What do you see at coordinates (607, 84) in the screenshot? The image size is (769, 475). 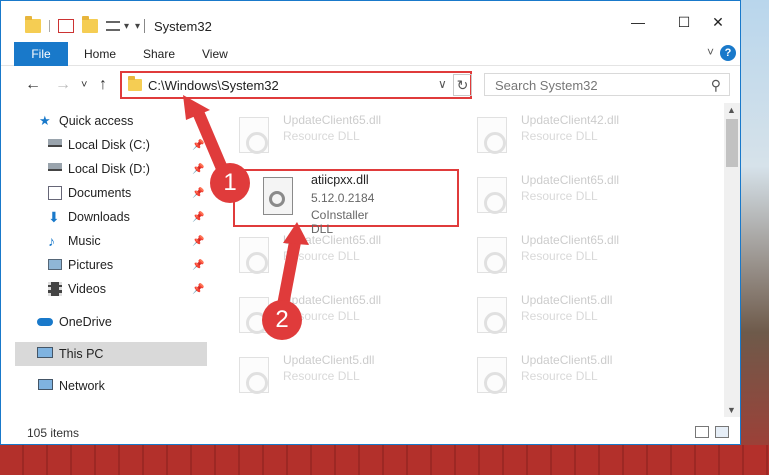 I see `search-input: Search System32 ⚲` at bounding box center [607, 84].